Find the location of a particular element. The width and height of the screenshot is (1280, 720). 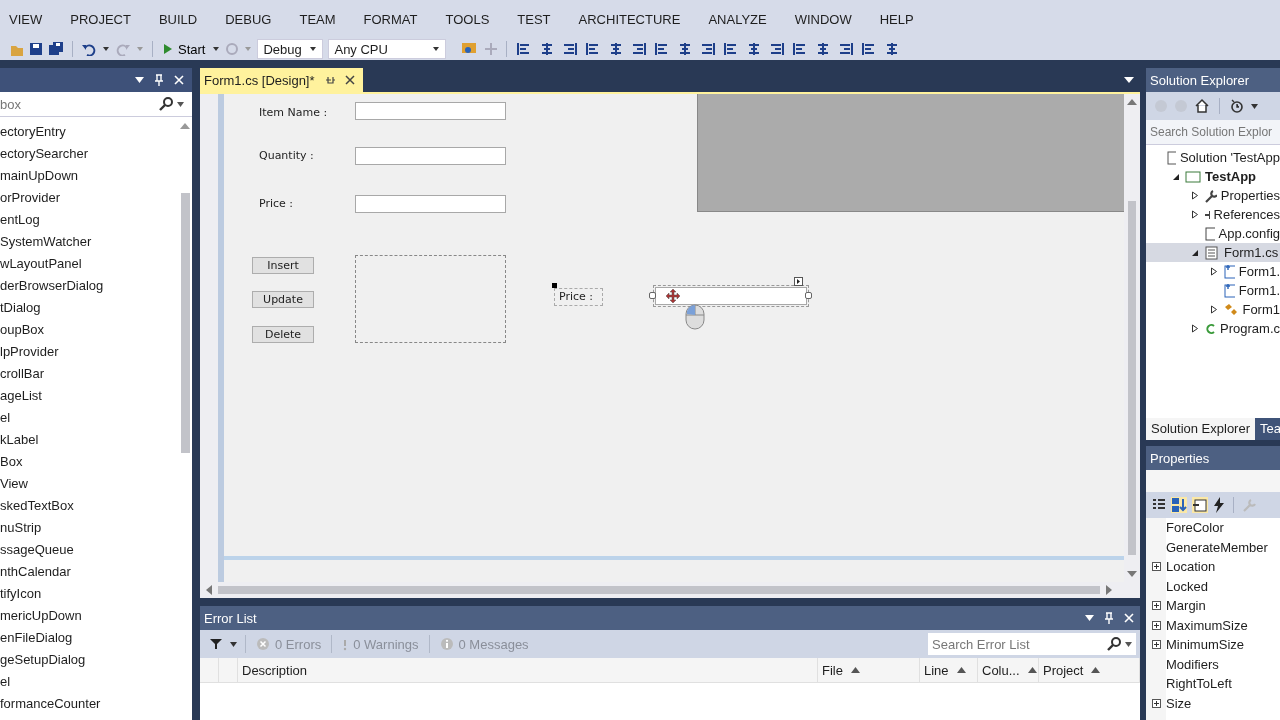

restart-icon is located at coordinates (232, 49).